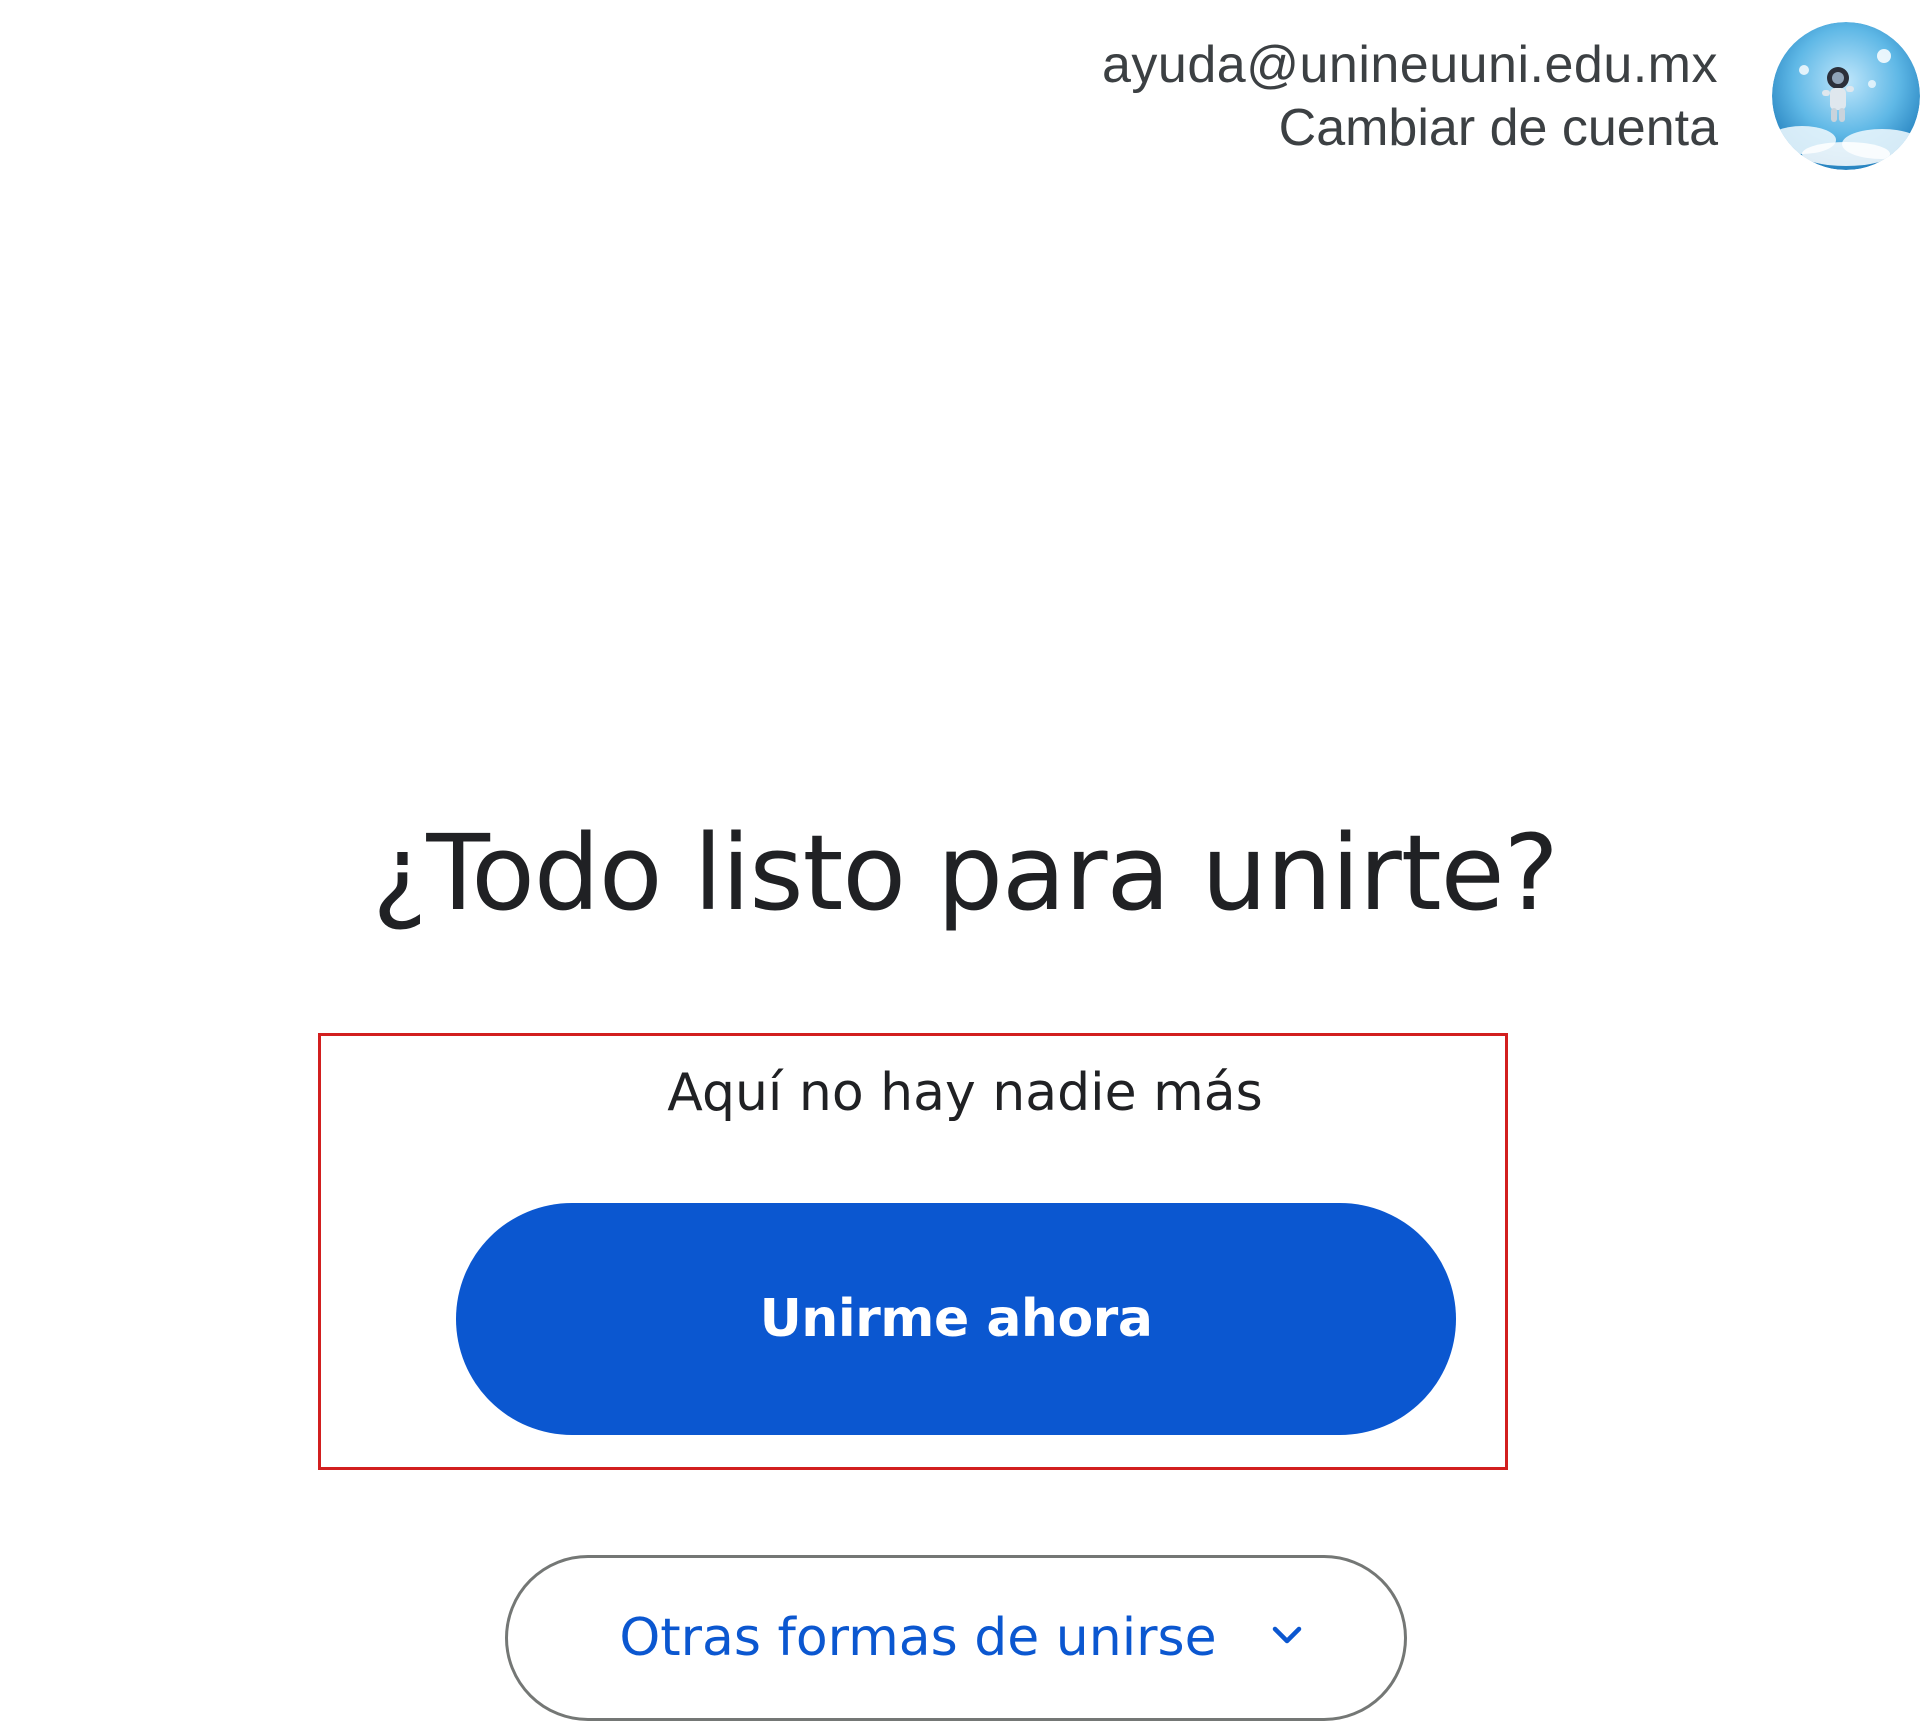  What do you see at coordinates (965, 1093) in the screenshot?
I see `participants-status: Aquí no hay nadie más` at bounding box center [965, 1093].